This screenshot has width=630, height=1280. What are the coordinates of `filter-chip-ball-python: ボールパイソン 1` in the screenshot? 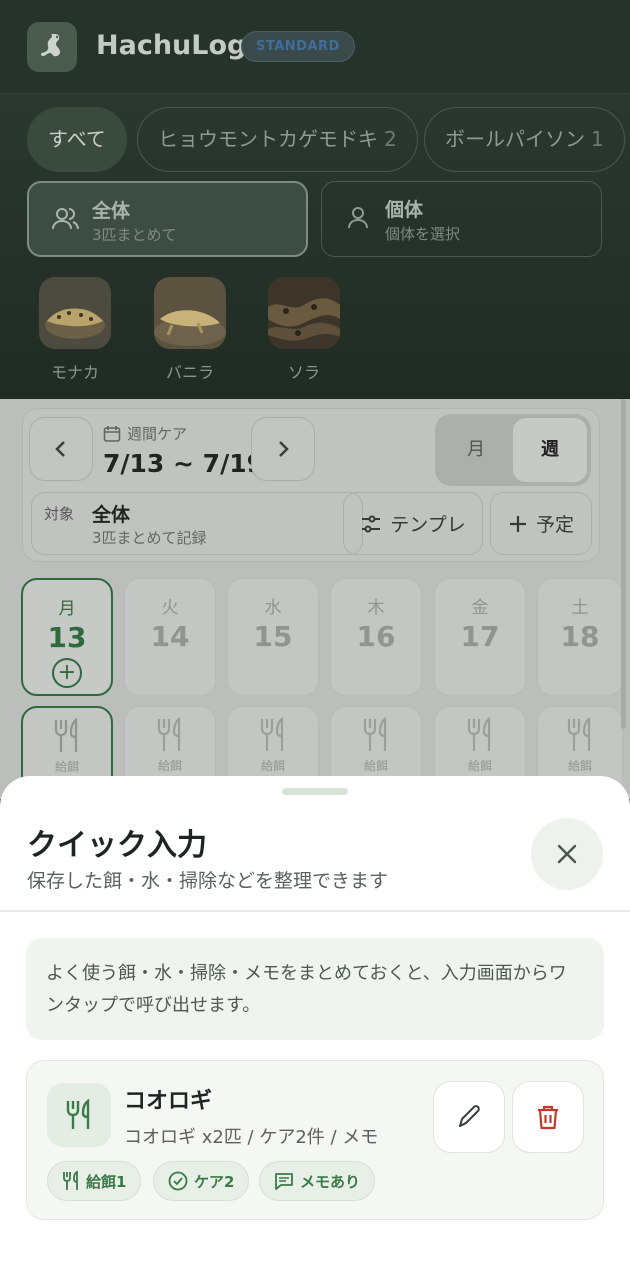 It's located at (524, 139).